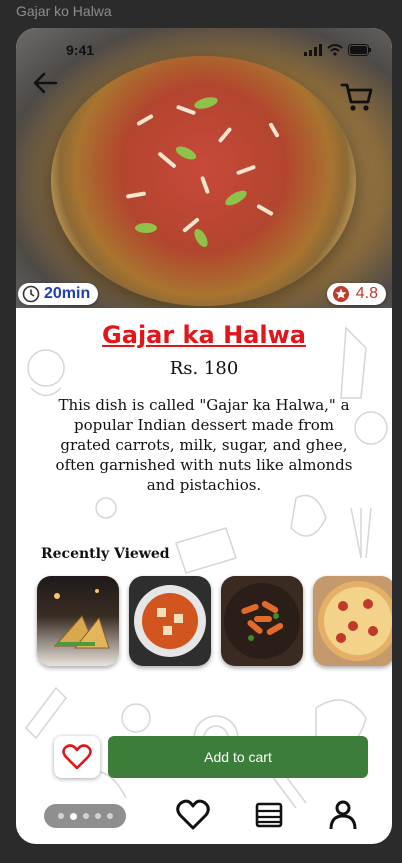 This screenshot has height=863, width=402. What do you see at coordinates (357, 97) in the screenshot?
I see `cart-icon` at bounding box center [357, 97].